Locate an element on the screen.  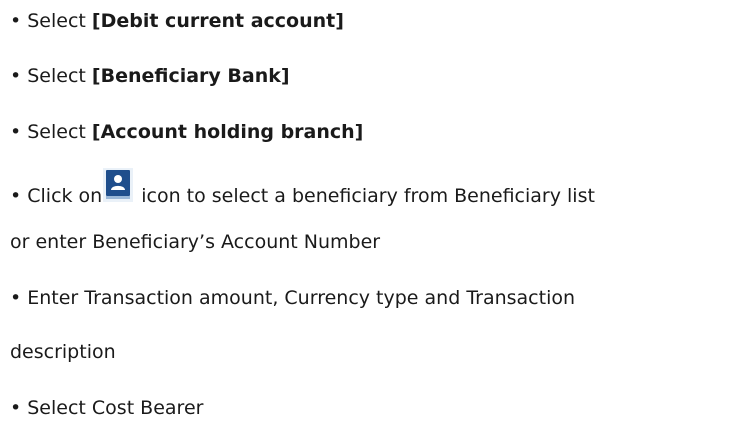
account-holding-branch-label: [Account holding branch] is located at coordinates (227, 132).